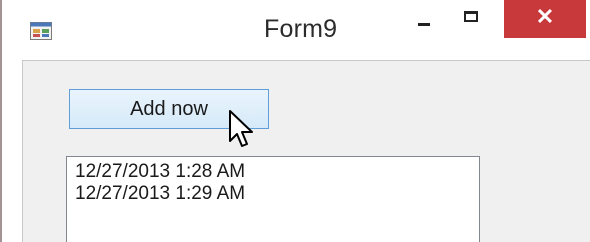  What do you see at coordinates (471, 16) in the screenshot?
I see `maximize-icon` at bounding box center [471, 16].